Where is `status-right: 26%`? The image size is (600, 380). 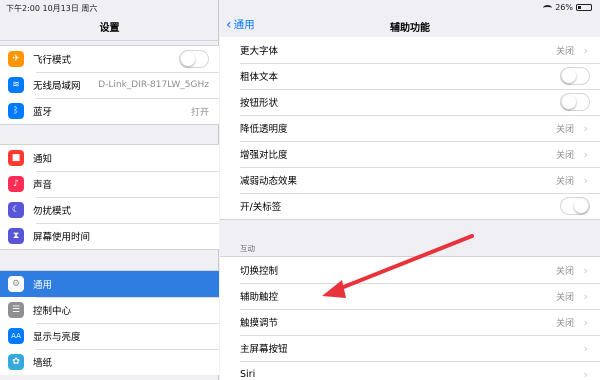 status-right: 26% is located at coordinates (567, 7).